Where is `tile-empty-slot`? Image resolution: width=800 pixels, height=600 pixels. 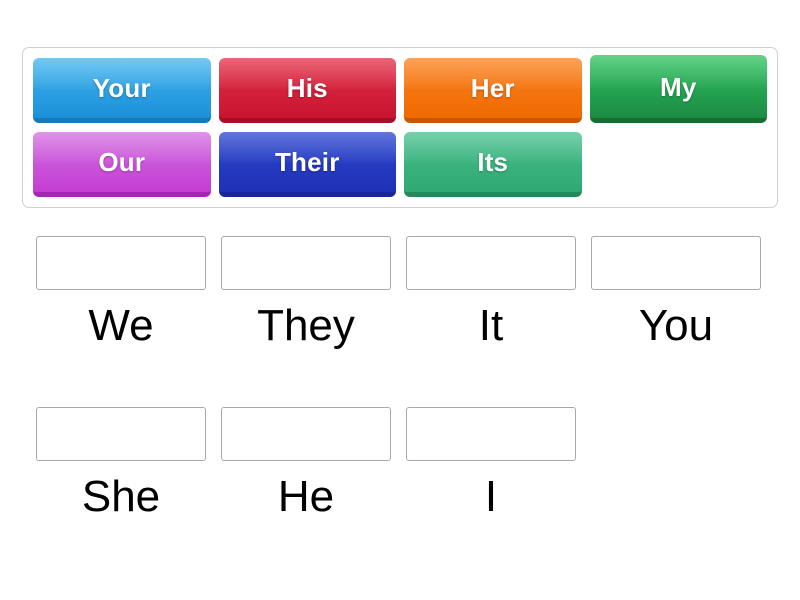 tile-empty-slot is located at coordinates (679, 164).